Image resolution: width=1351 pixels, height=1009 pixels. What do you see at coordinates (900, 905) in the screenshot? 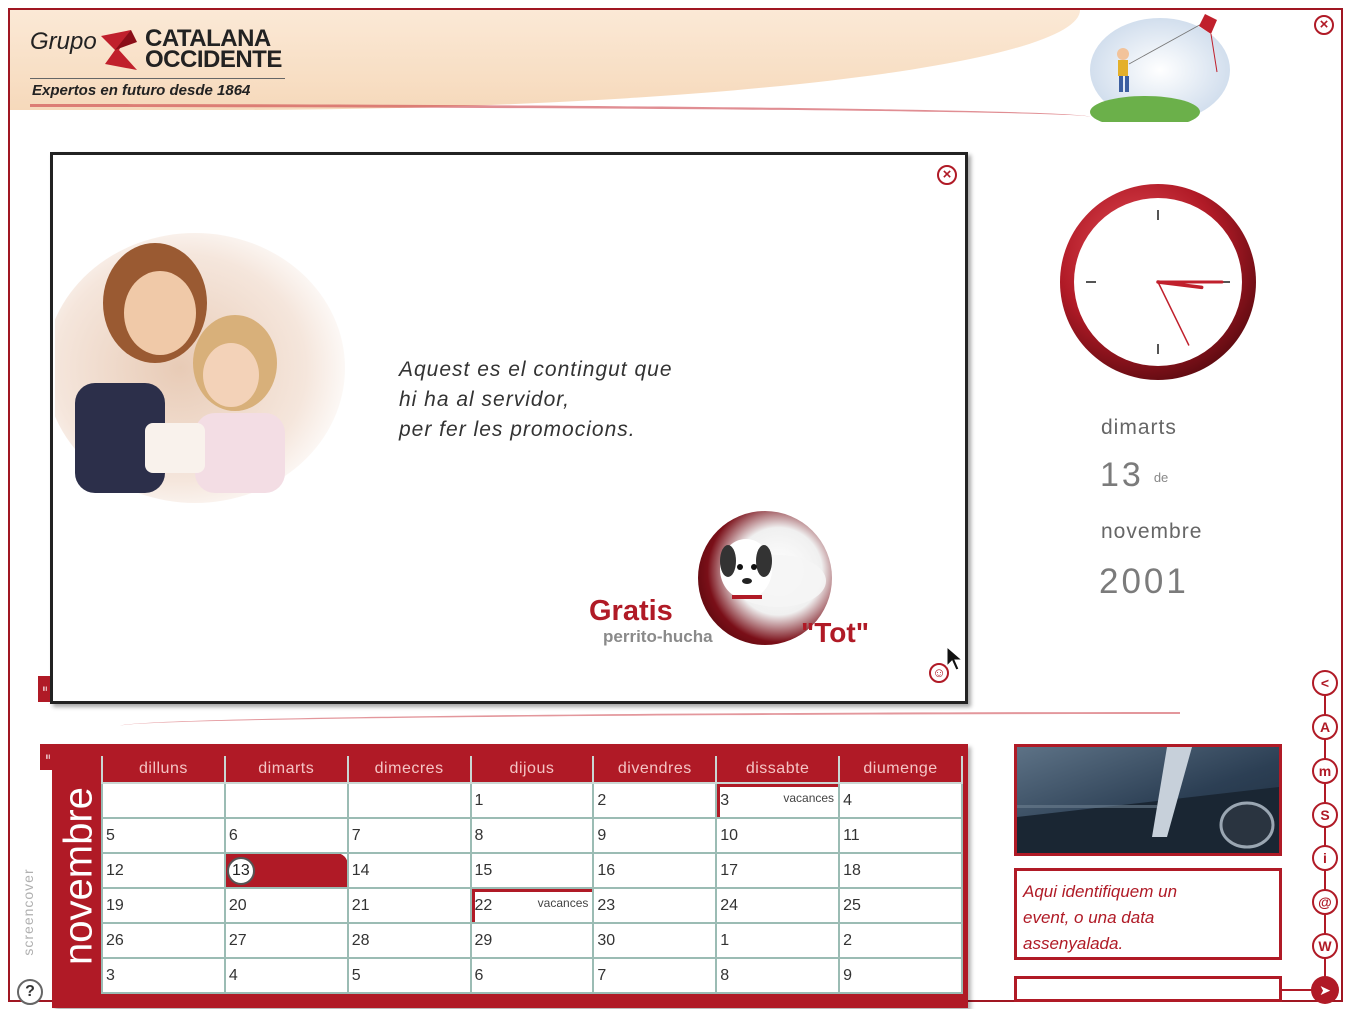
I see `calendar-day-cell: 25` at bounding box center [900, 905].